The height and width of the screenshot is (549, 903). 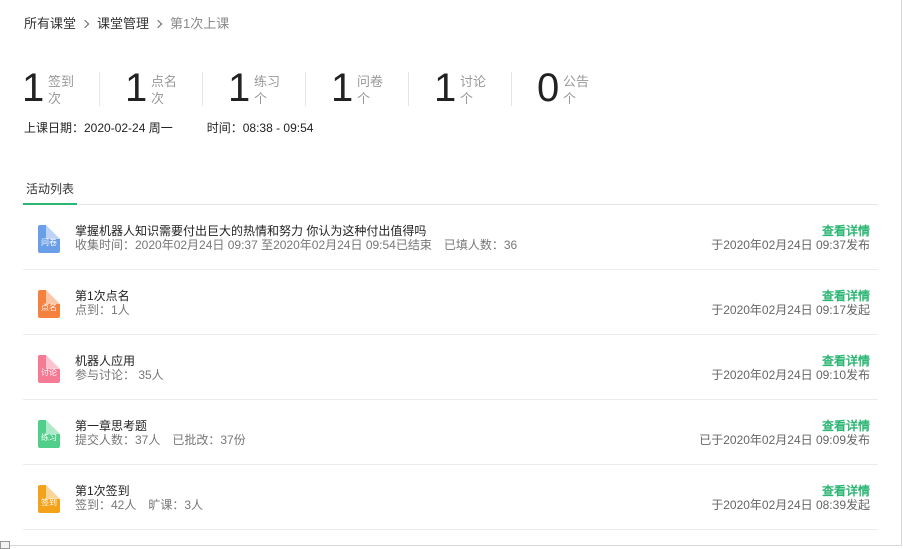 I want to click on activity-title: 第1次点名, so click(x=102, y=296).